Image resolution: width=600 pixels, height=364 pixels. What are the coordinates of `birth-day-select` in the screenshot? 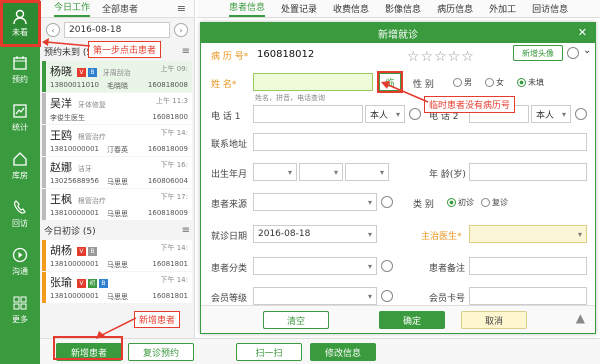 It's located at (367, 172).